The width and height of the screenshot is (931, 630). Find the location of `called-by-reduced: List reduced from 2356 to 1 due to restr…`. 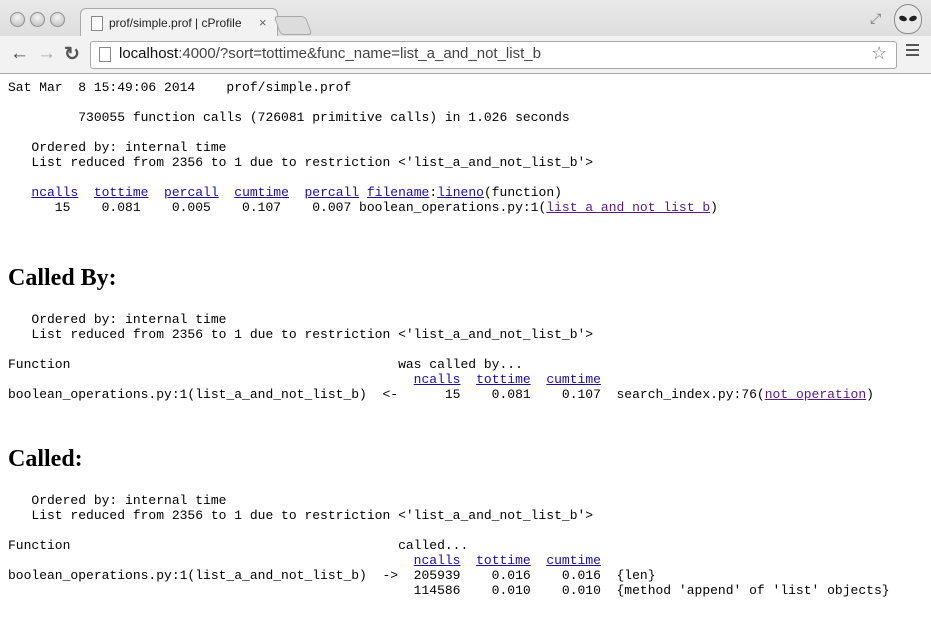

called-by-reduced: List reduced from 2356 to 1 due to restr… is located at coordinates (301, 334).